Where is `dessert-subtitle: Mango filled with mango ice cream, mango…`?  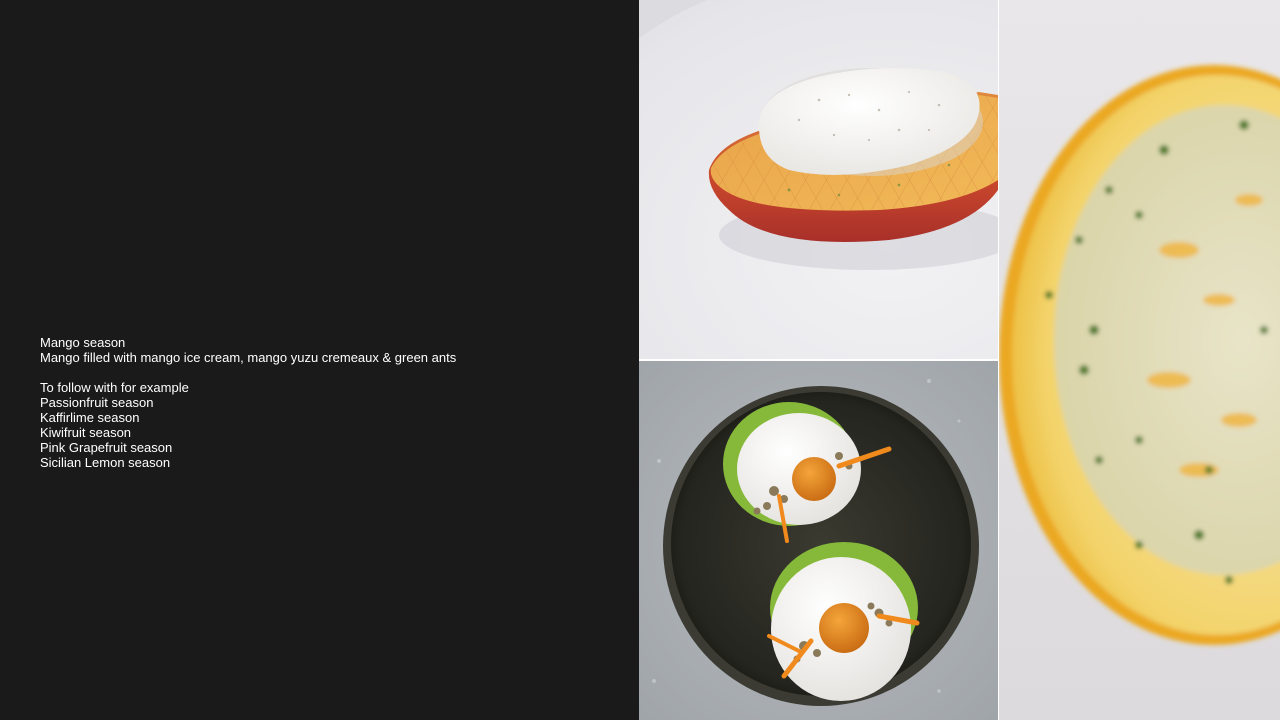 dessert-subtitle: Mango filled with mango ice cream, mango… is located at coordinates (248, 357).